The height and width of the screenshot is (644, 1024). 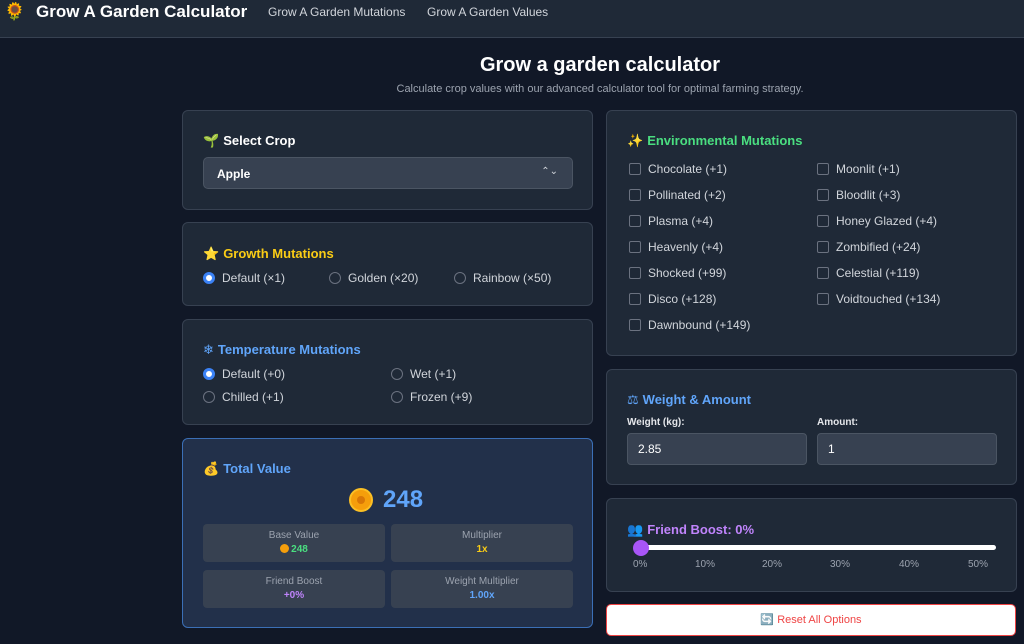 I want to click on chevron-updown-icon: ⌃⌄, so click(x=549, y=171).